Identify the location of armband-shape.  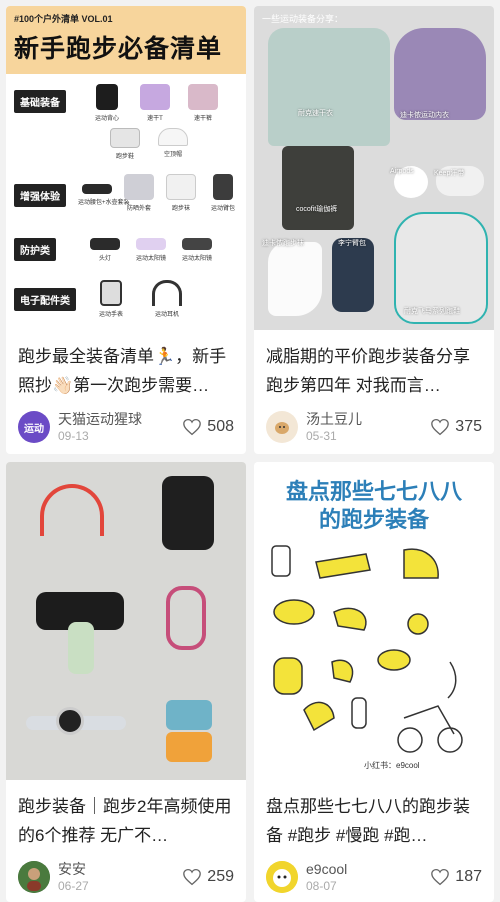
(353, 275).